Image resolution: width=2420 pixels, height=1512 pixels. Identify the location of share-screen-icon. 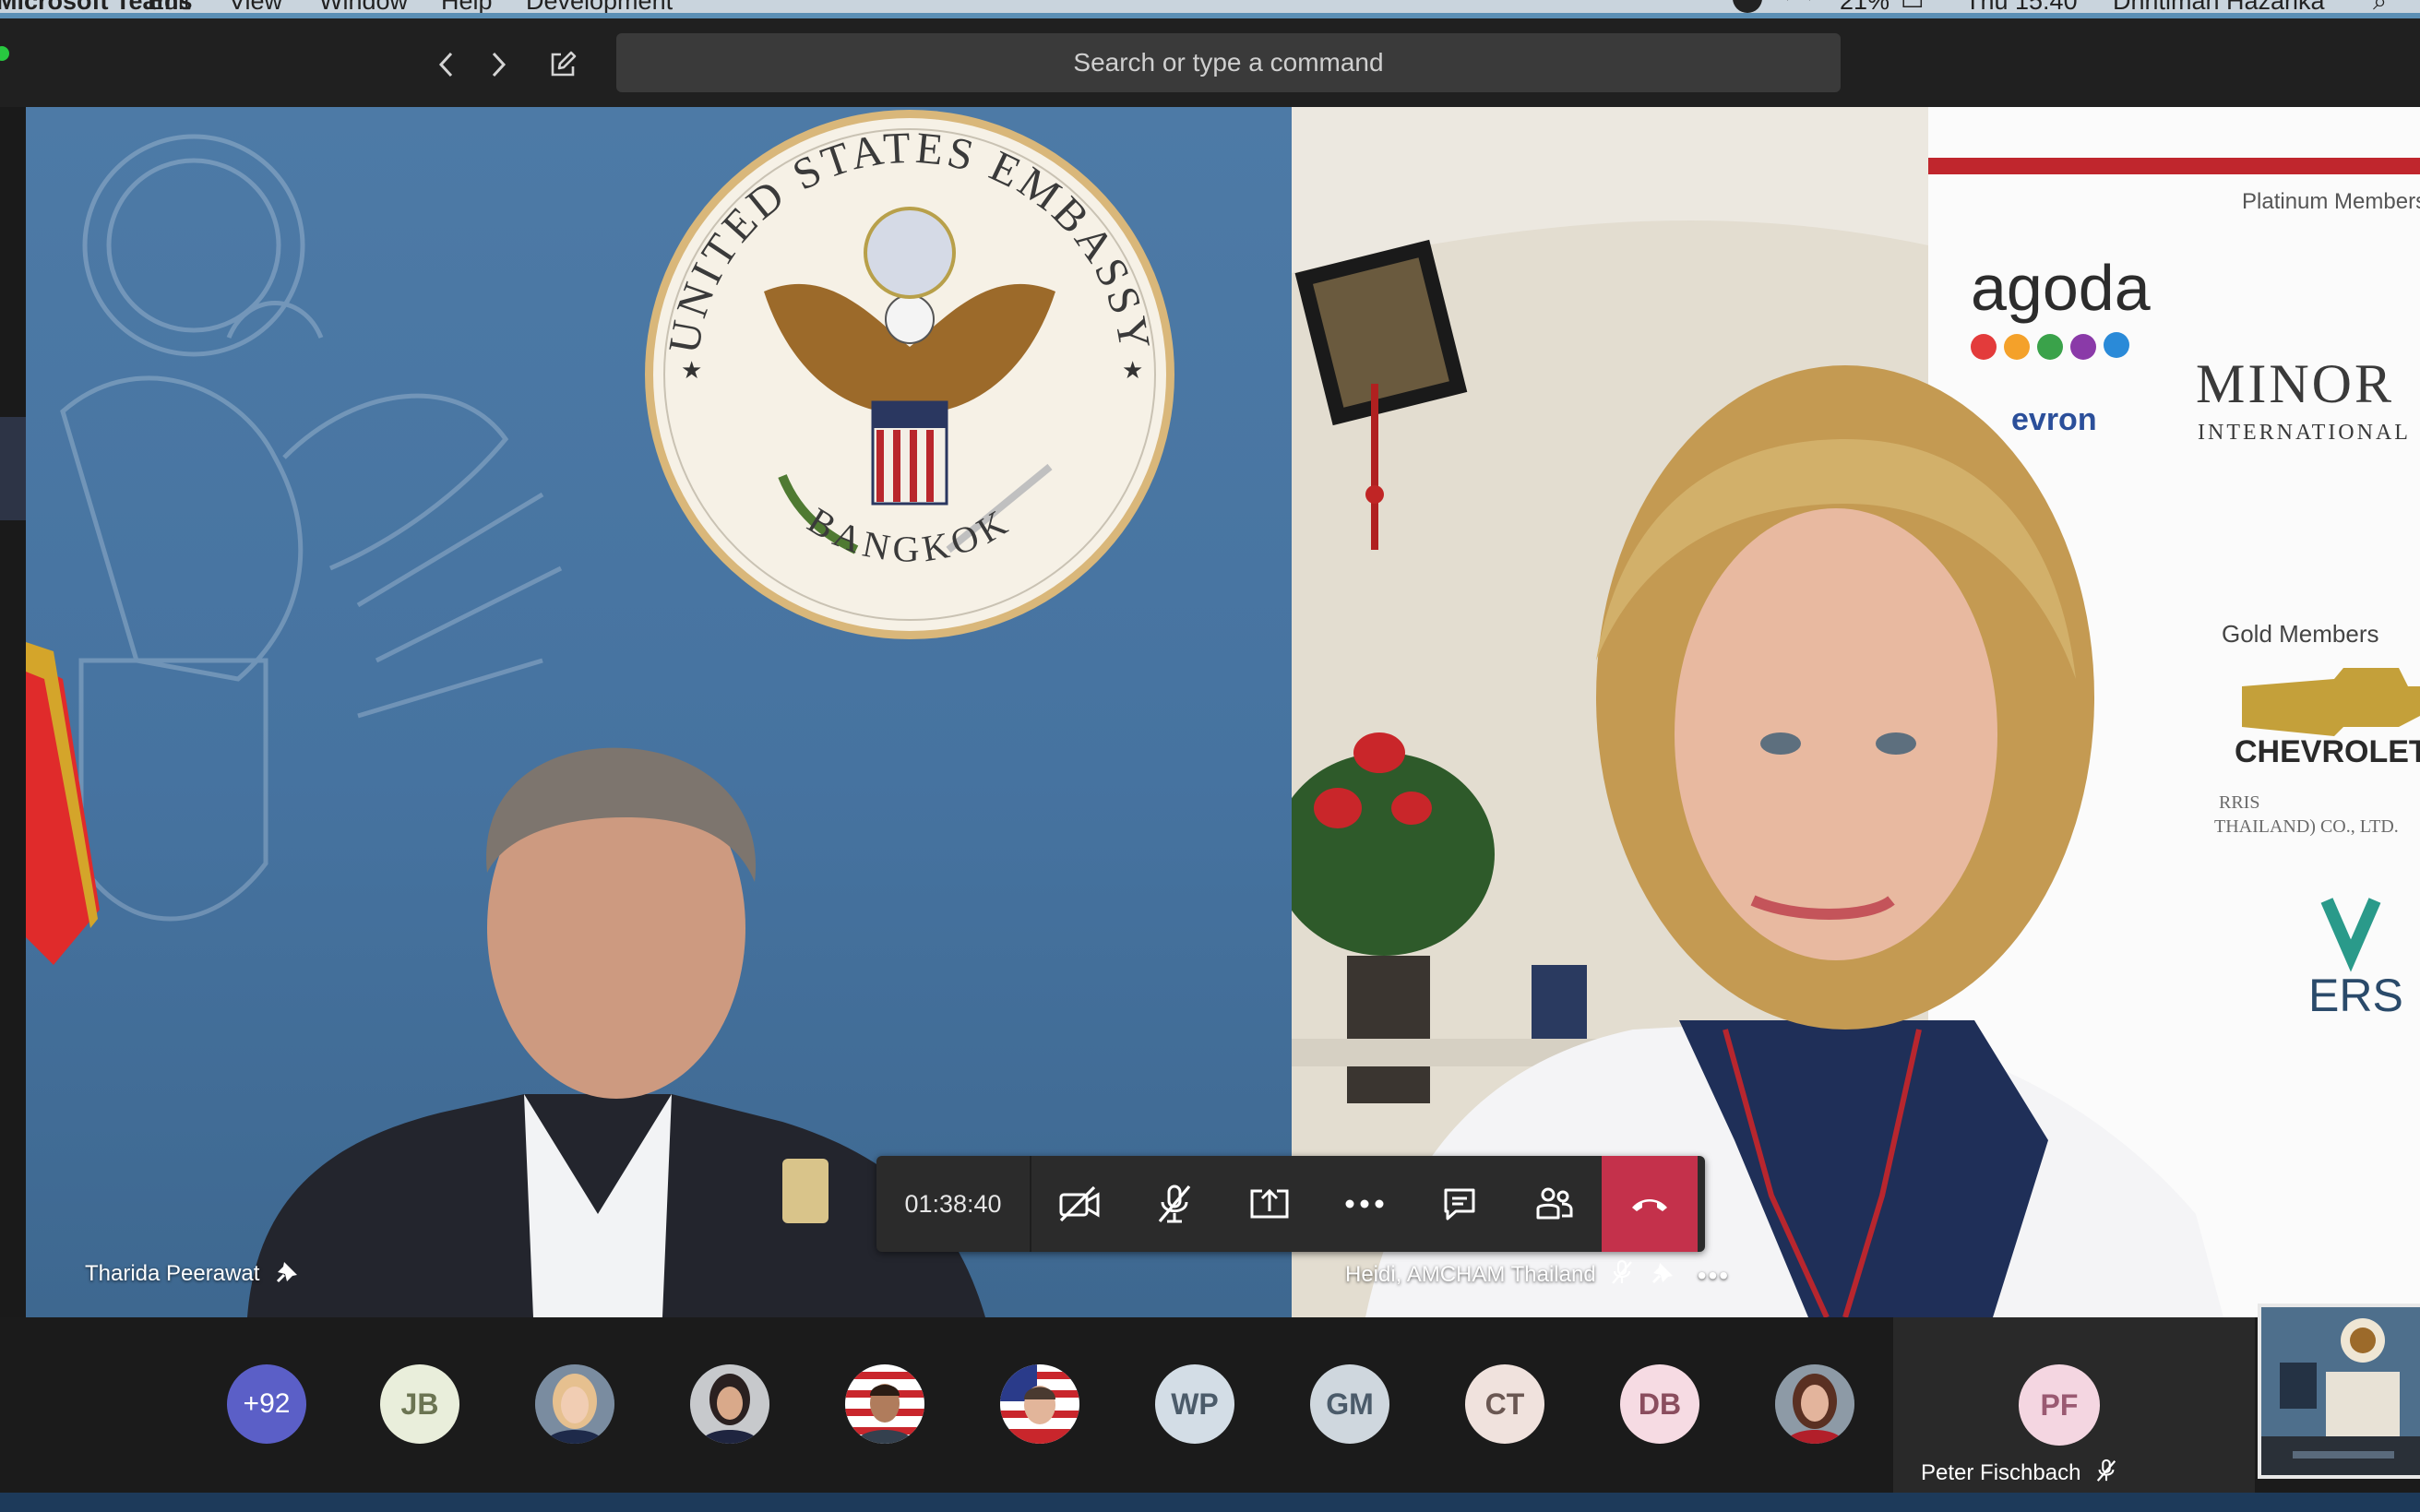
(1269, 1203).